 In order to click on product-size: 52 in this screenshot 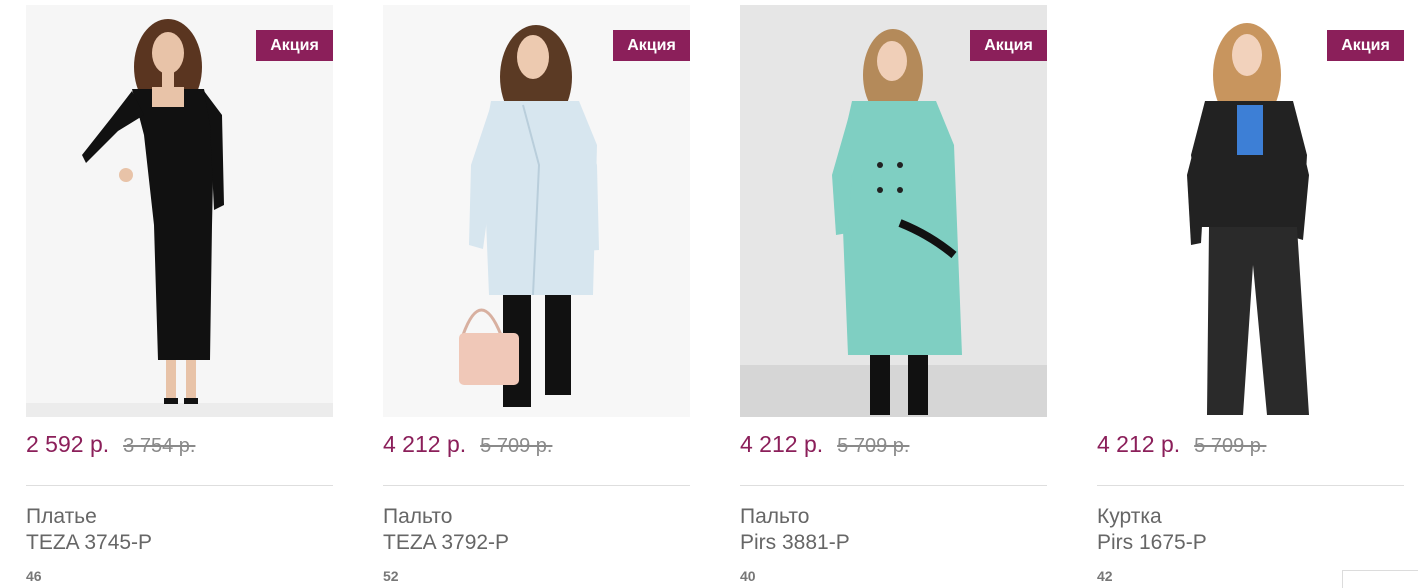, I will do `click(391, 576)`.